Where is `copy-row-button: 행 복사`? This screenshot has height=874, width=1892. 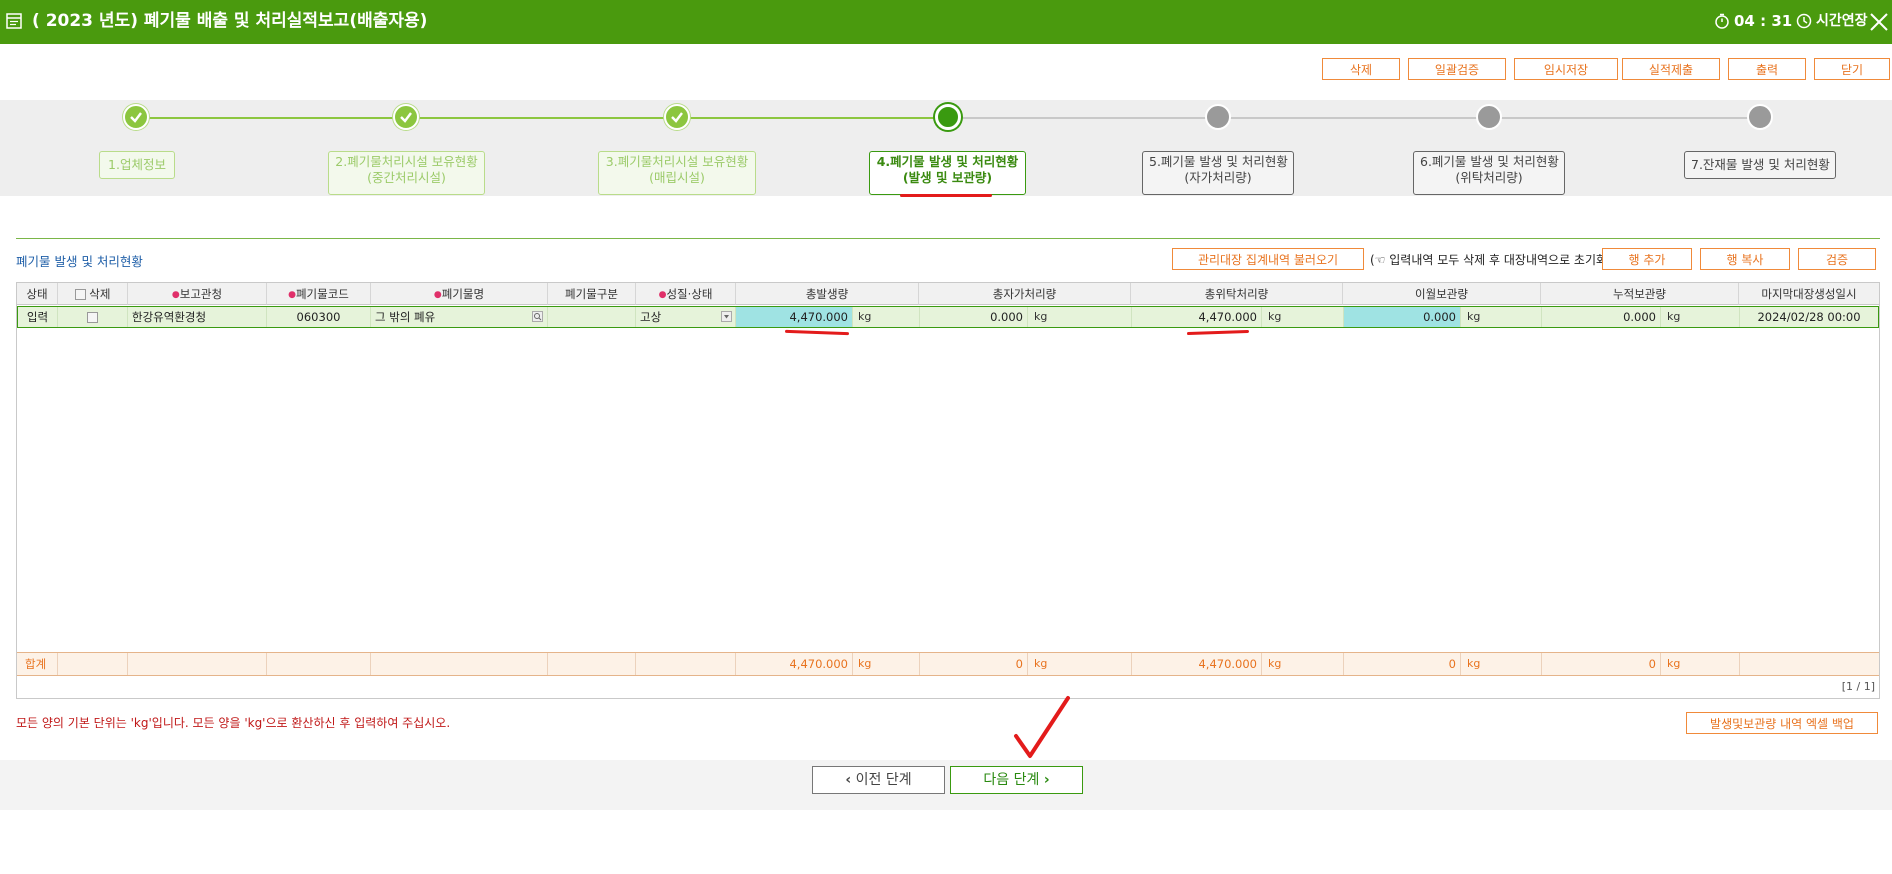
copy-row-button: 행 복사 is located at coordinates (1745, 259).